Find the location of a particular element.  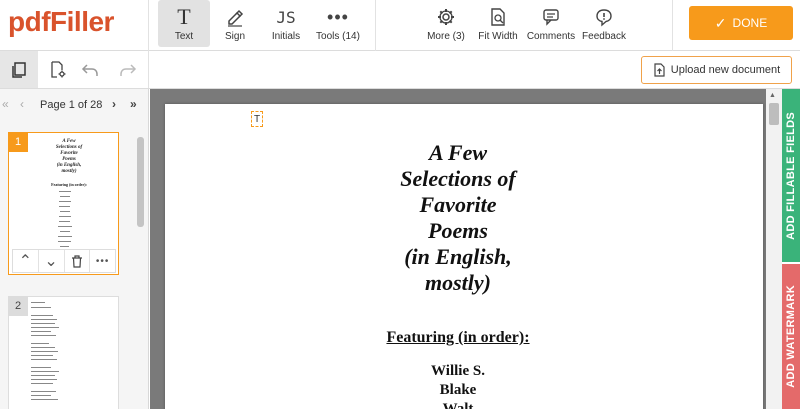

upload-label: Upload new document is located at coordinates (725, 70).